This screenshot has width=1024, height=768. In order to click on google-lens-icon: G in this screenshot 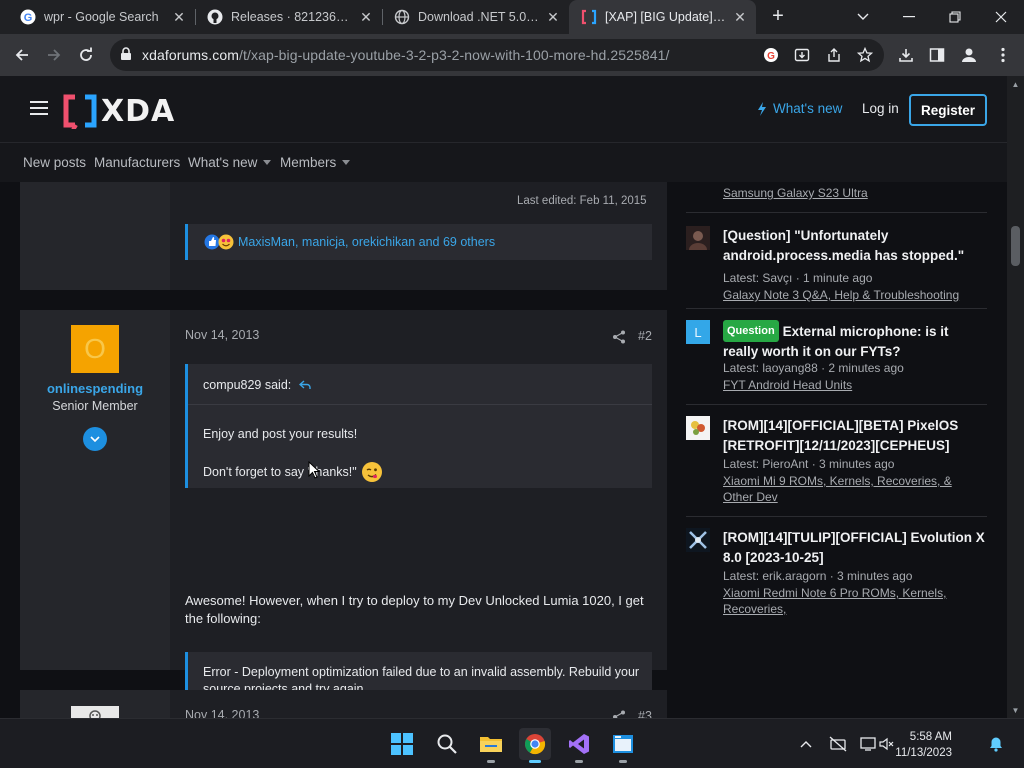, I will do `click(771, 55)`.